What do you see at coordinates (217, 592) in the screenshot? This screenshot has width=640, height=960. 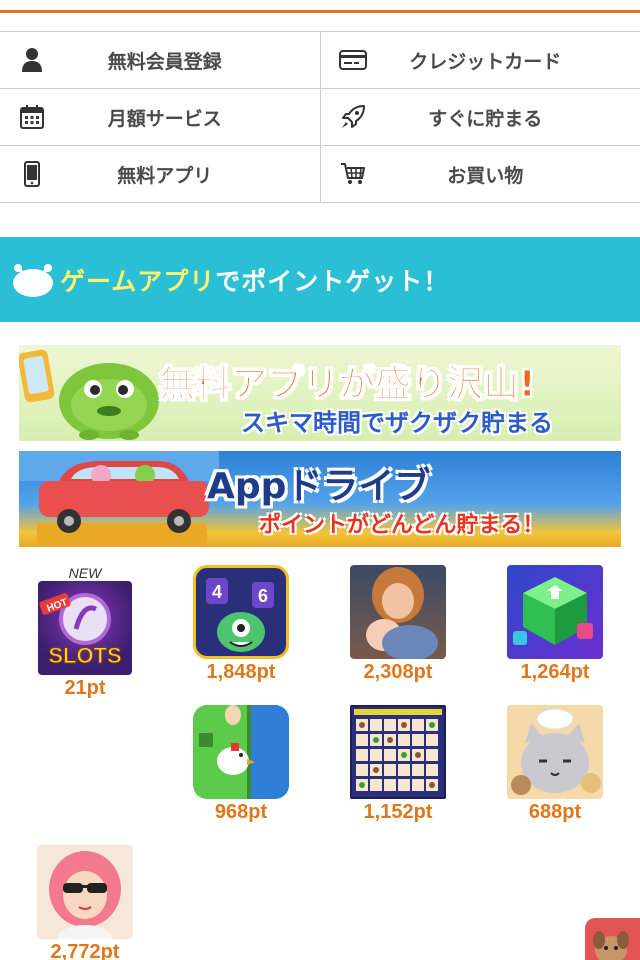 I see `svg-text: 4` at bounding box center [217, 592].